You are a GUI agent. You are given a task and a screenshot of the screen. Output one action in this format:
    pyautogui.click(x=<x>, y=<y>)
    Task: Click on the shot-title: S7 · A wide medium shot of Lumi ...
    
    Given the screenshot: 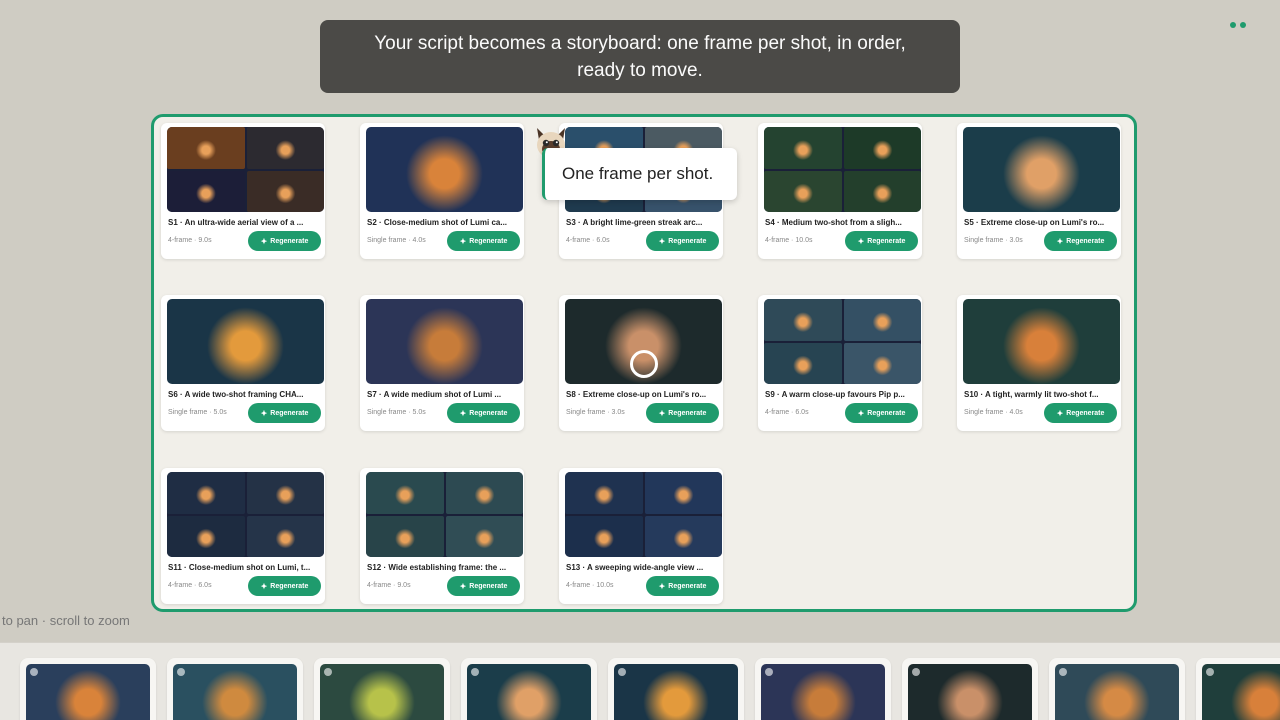 What is the action you would take?
    pyautogui.click(x=434, y=394)
    